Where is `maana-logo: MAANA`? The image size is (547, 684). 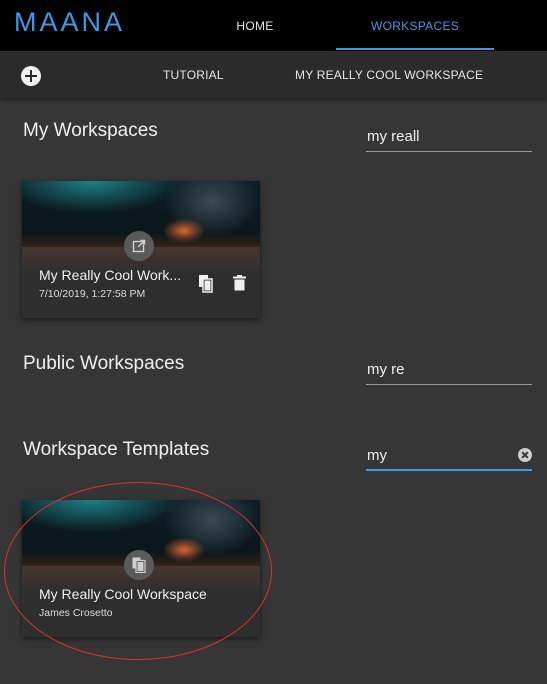 maana-logo: MAANA is located at coordinates (78, 21).